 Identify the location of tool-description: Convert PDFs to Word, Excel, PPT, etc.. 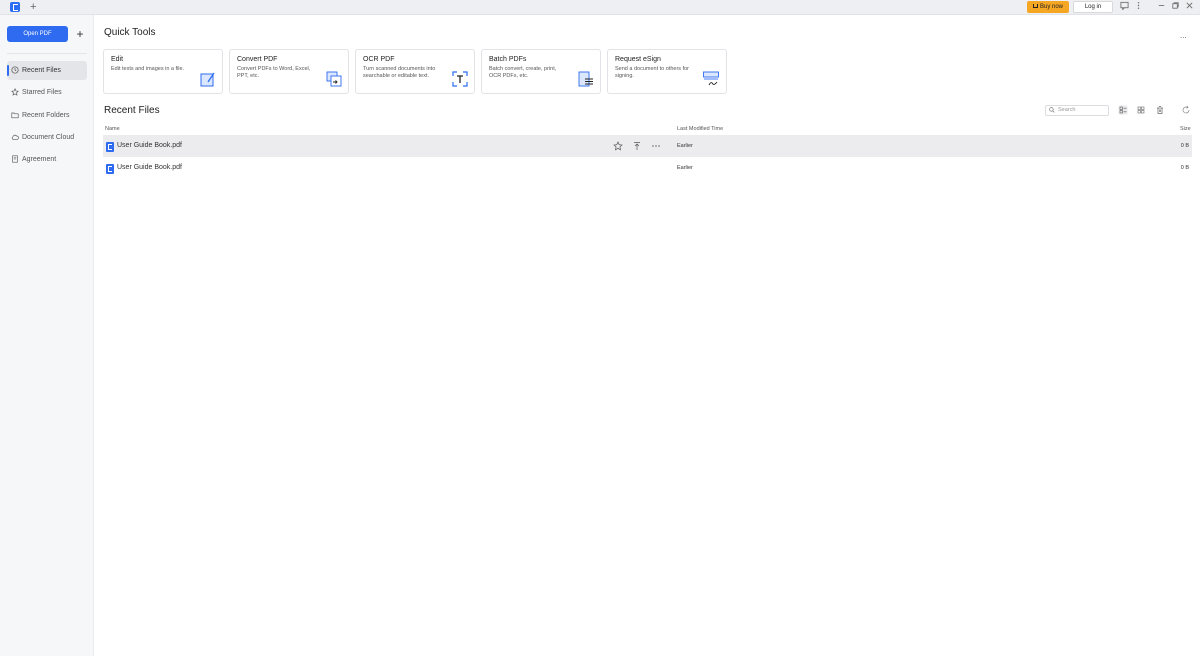
(274, 72).